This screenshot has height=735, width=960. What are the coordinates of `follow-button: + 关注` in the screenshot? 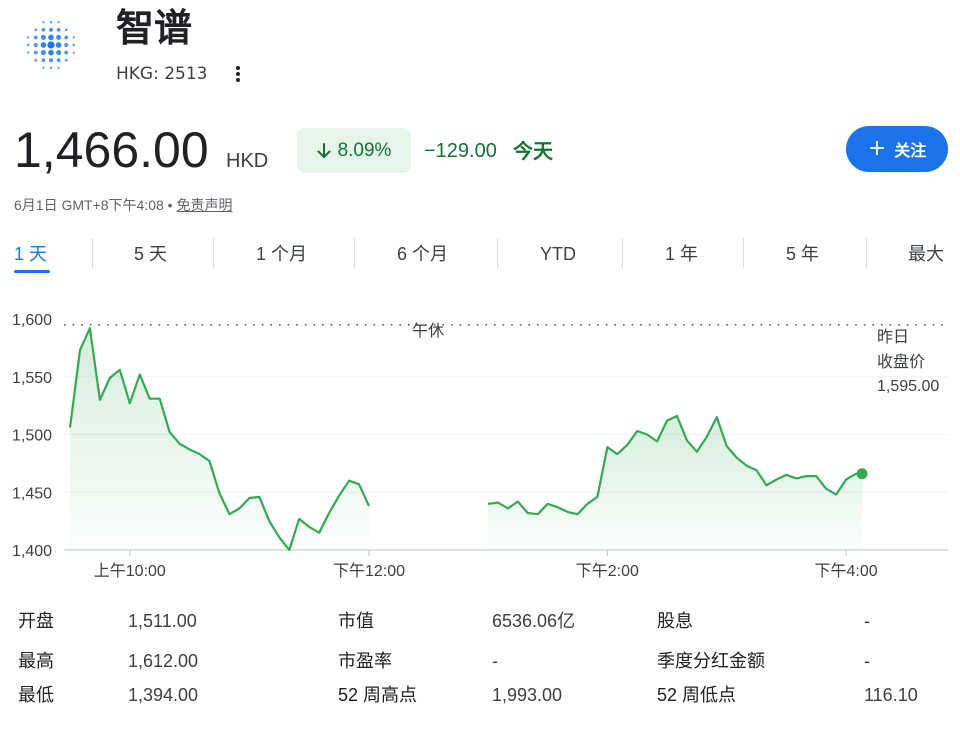 It's located at (897, 149).